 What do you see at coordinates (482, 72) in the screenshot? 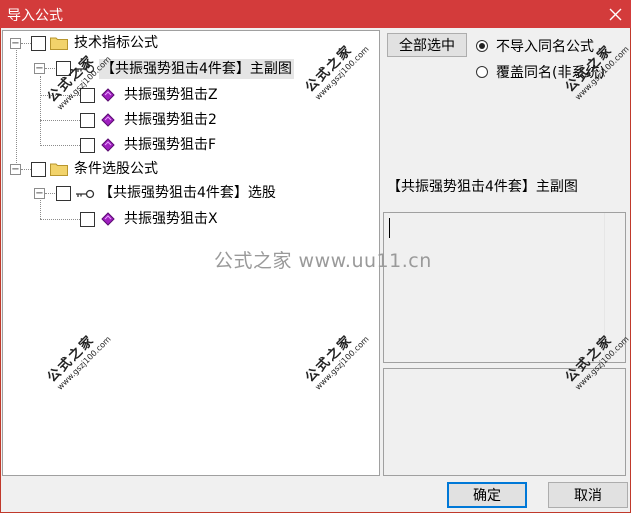
I see `radio-unselected-icon` at bounding box center [482, 72].